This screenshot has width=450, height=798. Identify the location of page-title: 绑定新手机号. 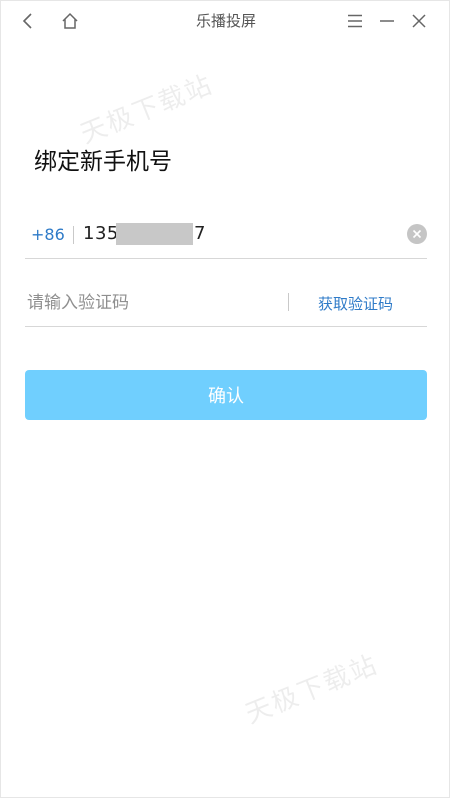
(103, 162).